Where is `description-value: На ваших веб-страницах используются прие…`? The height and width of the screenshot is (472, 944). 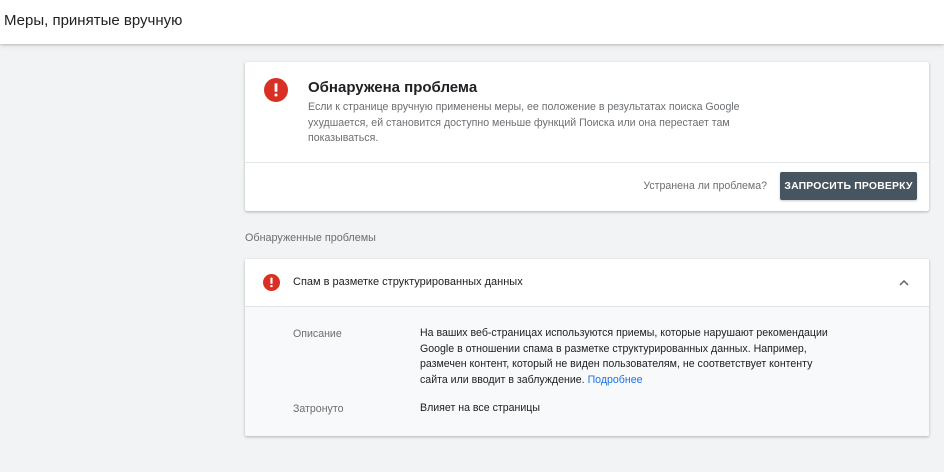
description-value: На ваших веб-страницах используются прие… is located at coordinates (630, 357).